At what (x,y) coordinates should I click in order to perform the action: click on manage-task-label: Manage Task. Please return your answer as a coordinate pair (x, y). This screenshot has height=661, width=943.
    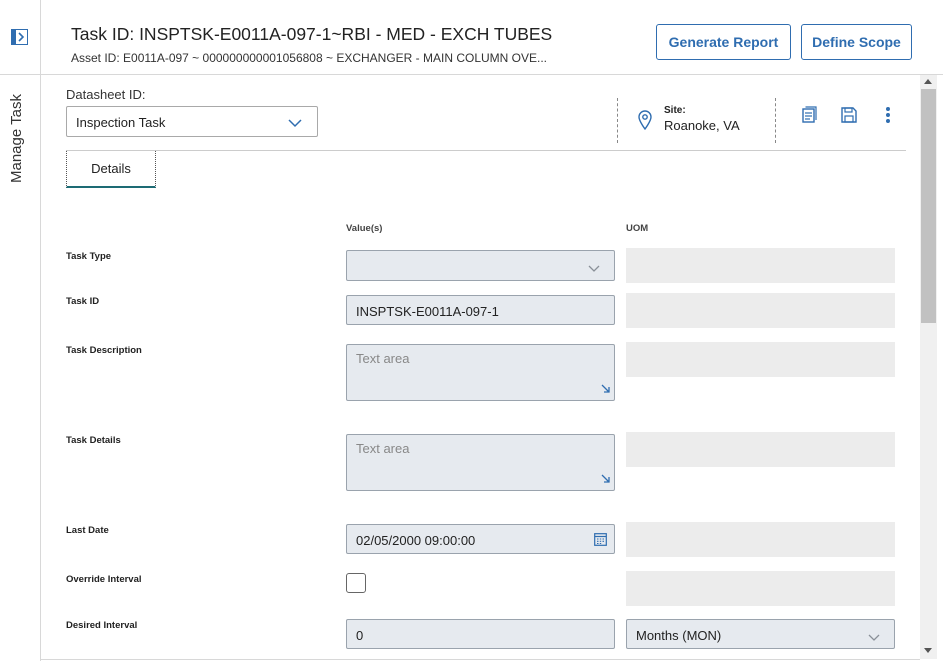
    Looking at the image, I should click on (16, 138).